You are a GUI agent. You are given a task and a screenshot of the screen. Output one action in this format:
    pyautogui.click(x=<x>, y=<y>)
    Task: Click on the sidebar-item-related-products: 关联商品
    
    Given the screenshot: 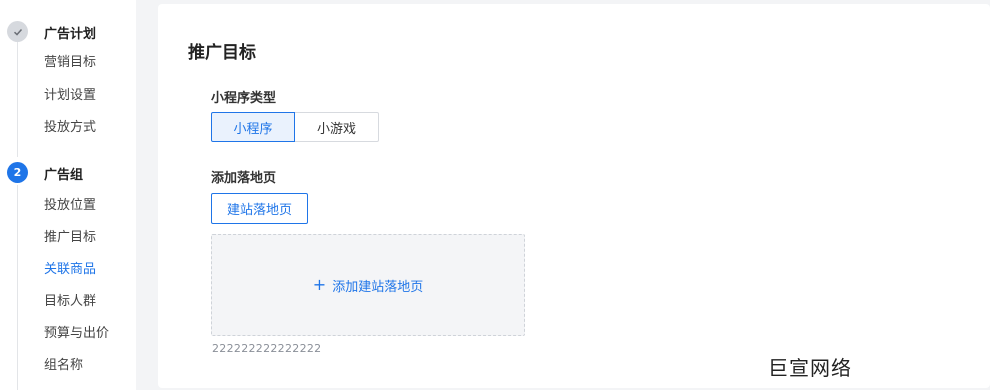 What is the action you would take?
    pyautogui.click(x=70, y=270)
    